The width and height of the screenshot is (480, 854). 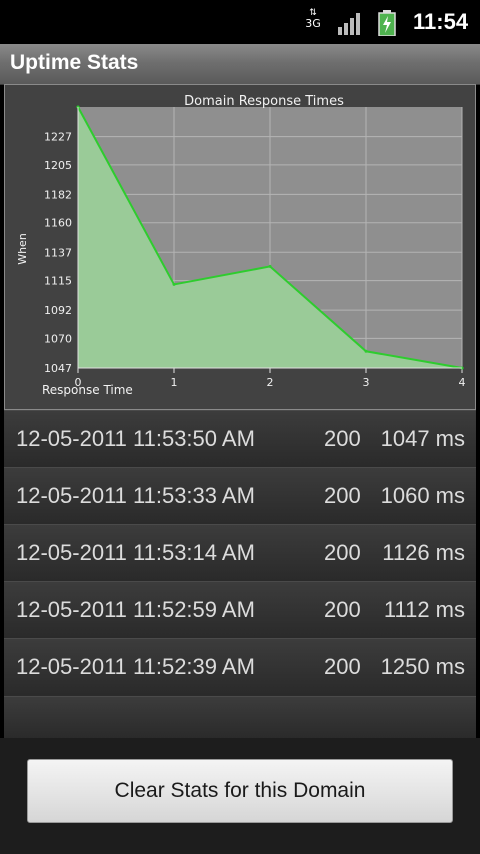 I want to click on list-item: 12-05-2011 11:52:39 AM 200 1250 ms, so click(x=240, y=666).